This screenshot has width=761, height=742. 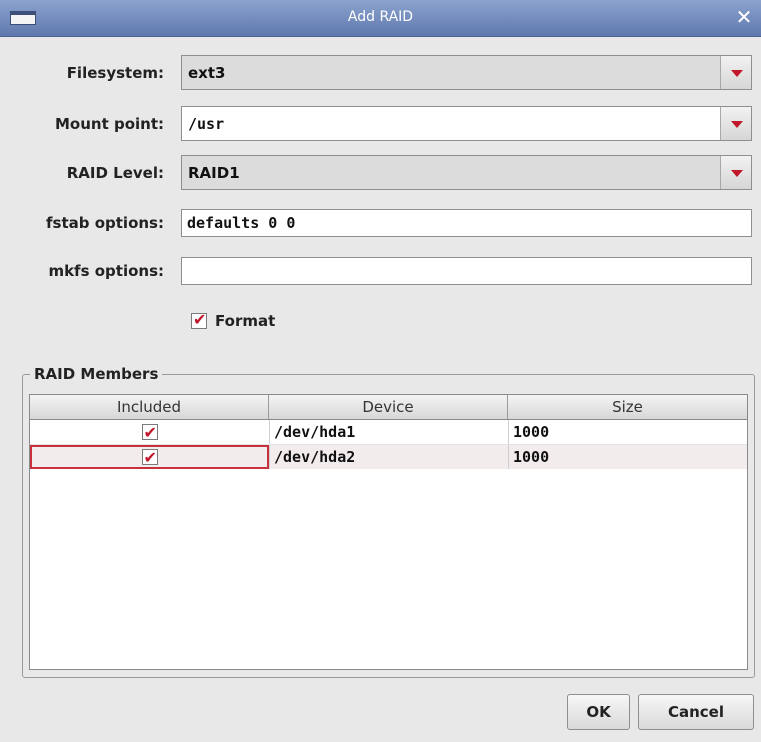 What do you see at coordinates (466, 271) in the screenshot?
I see `mkfs-options-field` at bounding box center [466, 271].